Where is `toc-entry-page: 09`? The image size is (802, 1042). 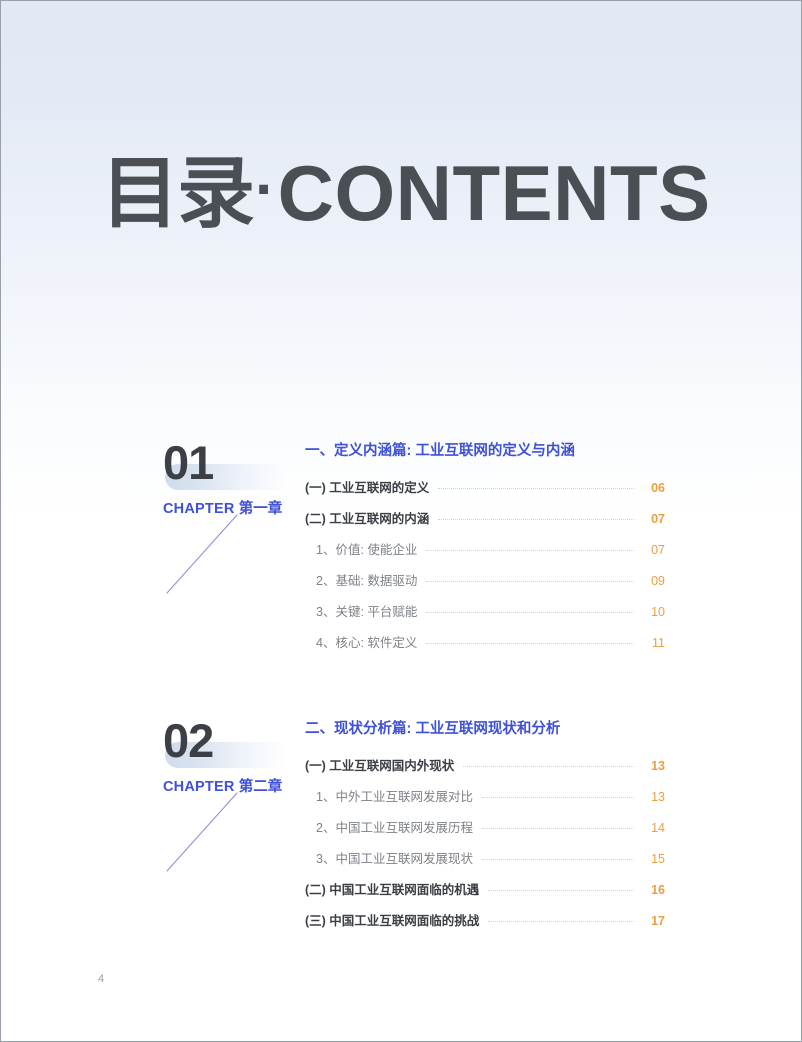
toc-entry-page: 09 is located at coordinates (658, 581).